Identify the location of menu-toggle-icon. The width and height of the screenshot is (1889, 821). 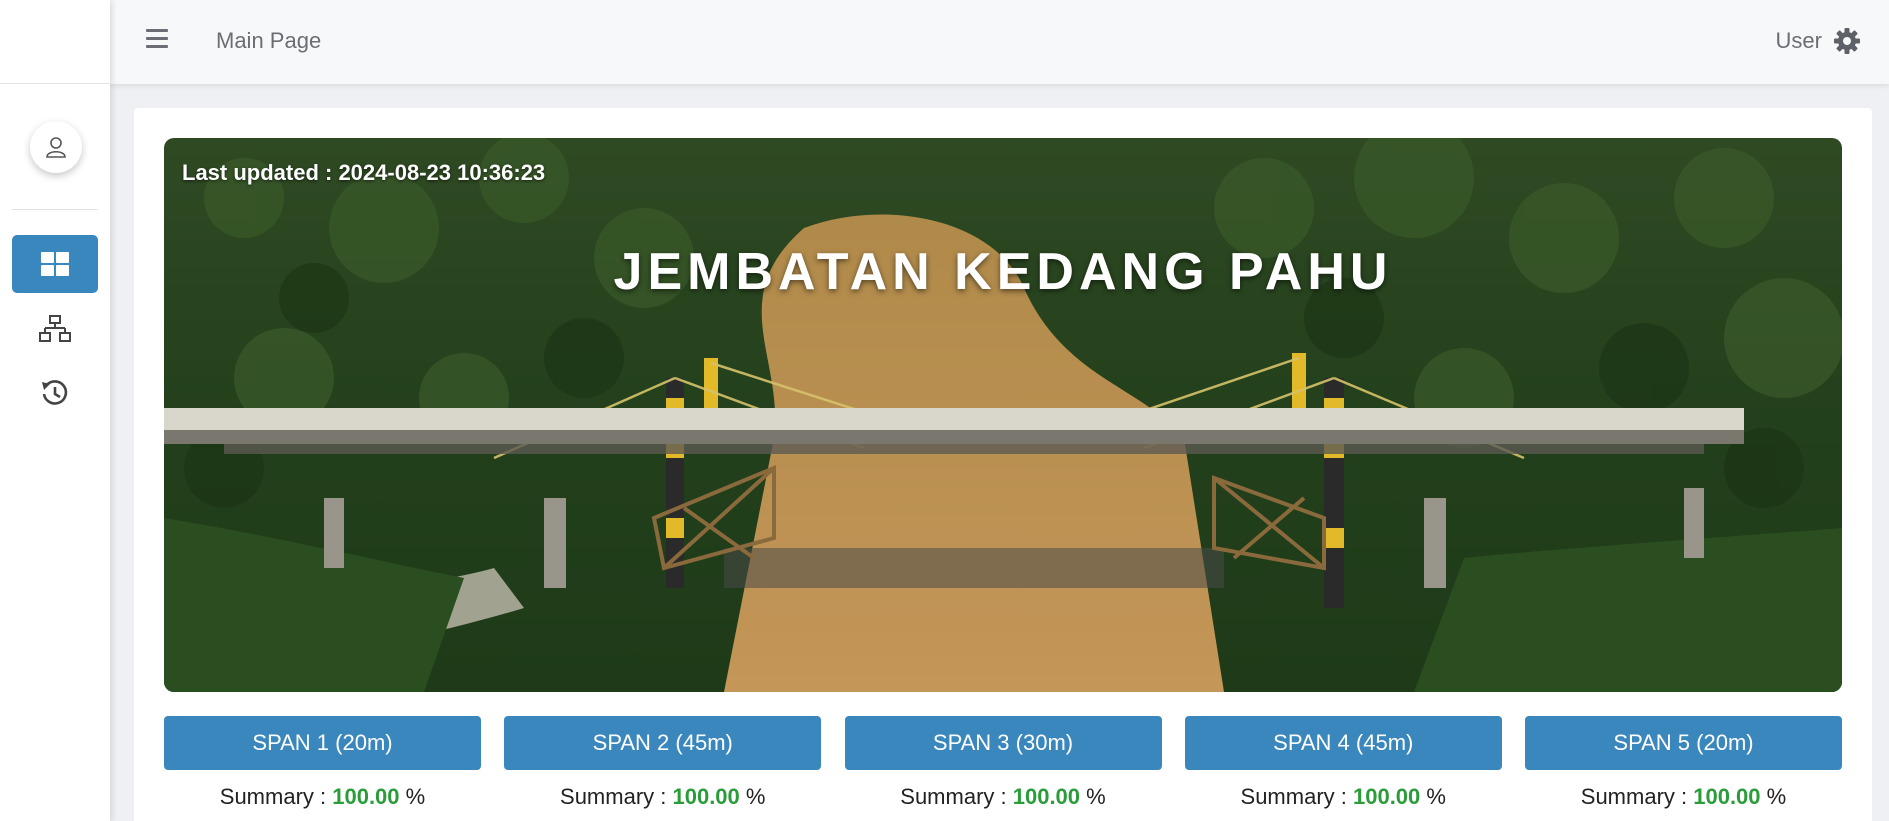
(157, 40).